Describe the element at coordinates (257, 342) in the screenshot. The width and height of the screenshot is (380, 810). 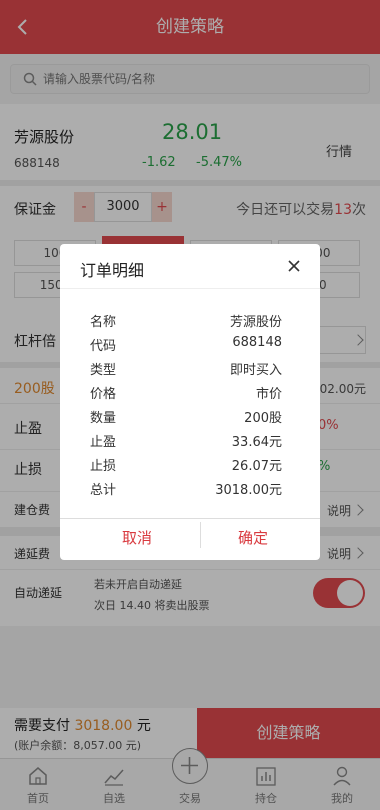
I see `detail-value: 688148` at that location.